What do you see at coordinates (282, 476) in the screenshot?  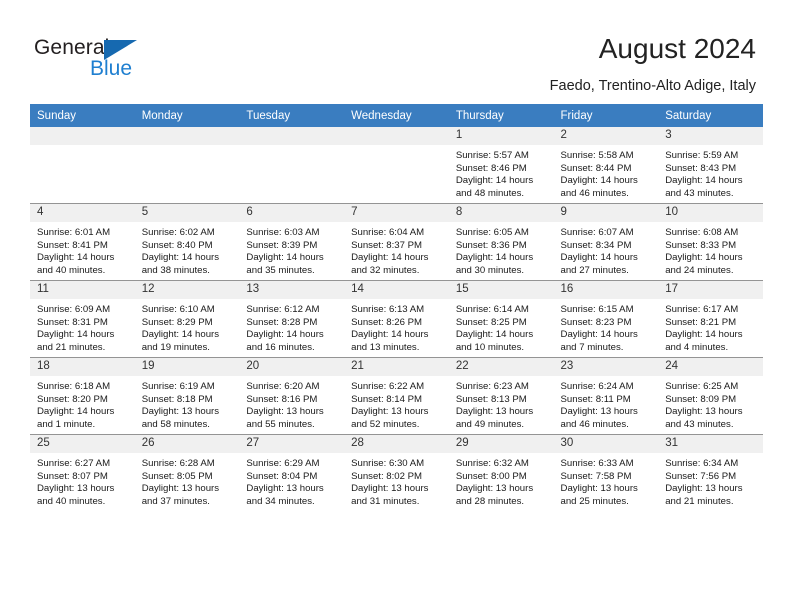 I see `day-sunset-text: Sunset: 8:04 PM` at bounding box center [282, 476].